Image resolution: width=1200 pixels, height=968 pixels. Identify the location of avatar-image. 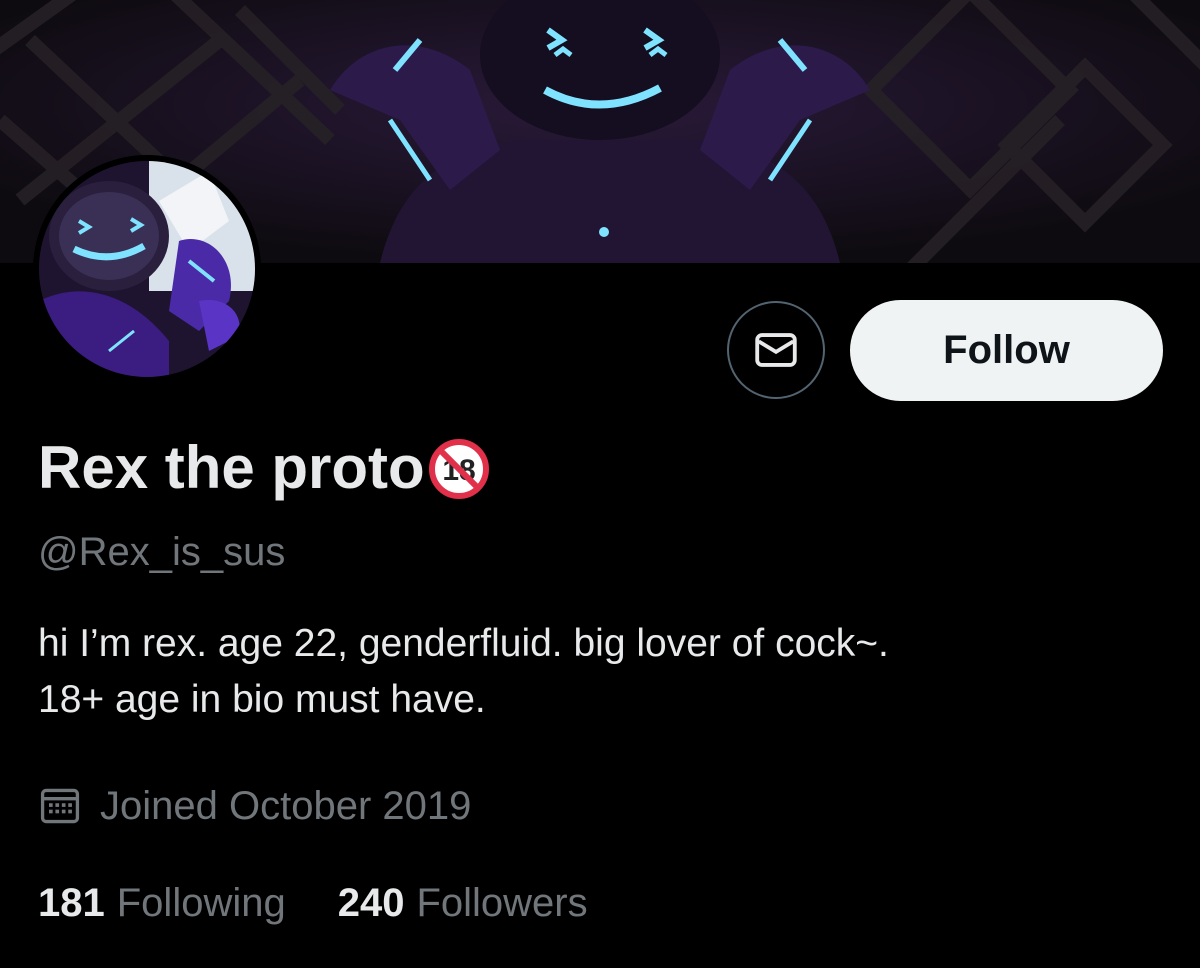
(147, 269).